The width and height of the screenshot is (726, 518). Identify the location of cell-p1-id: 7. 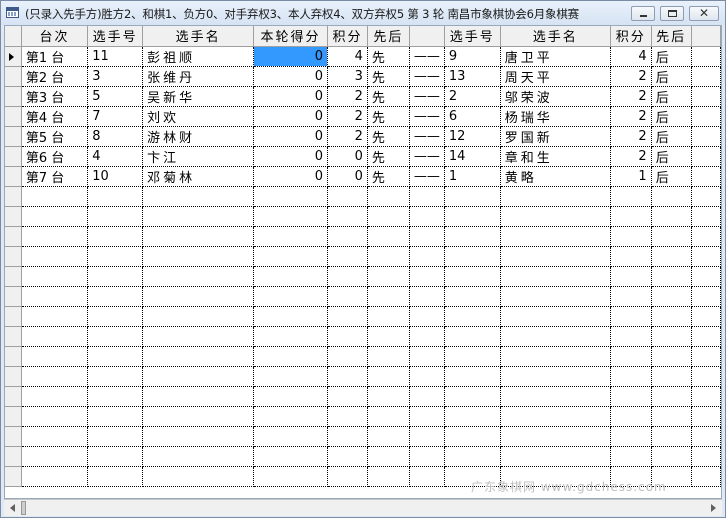
(115, 116).